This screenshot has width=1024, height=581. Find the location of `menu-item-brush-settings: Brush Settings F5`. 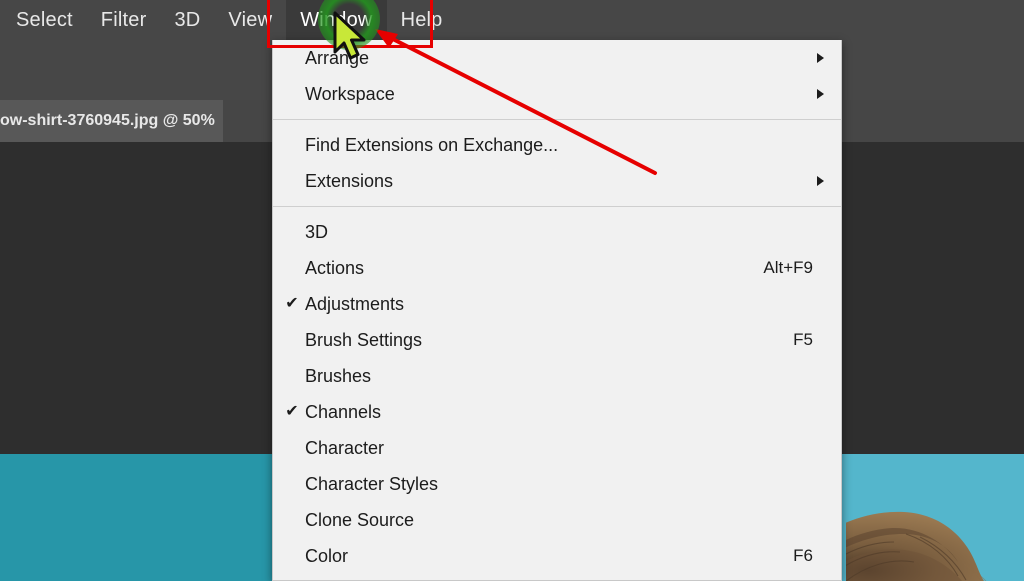

menu-item-brush-settings: Brush Settings F5 is located at coordinates (557, 340).